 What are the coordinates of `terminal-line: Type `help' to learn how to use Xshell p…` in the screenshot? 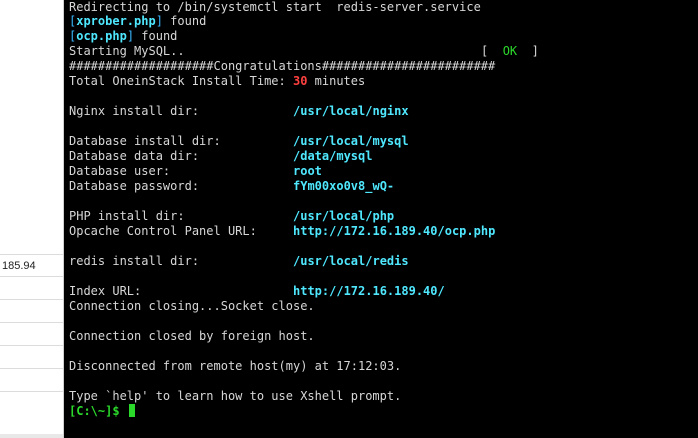 It's located at (235, 396).